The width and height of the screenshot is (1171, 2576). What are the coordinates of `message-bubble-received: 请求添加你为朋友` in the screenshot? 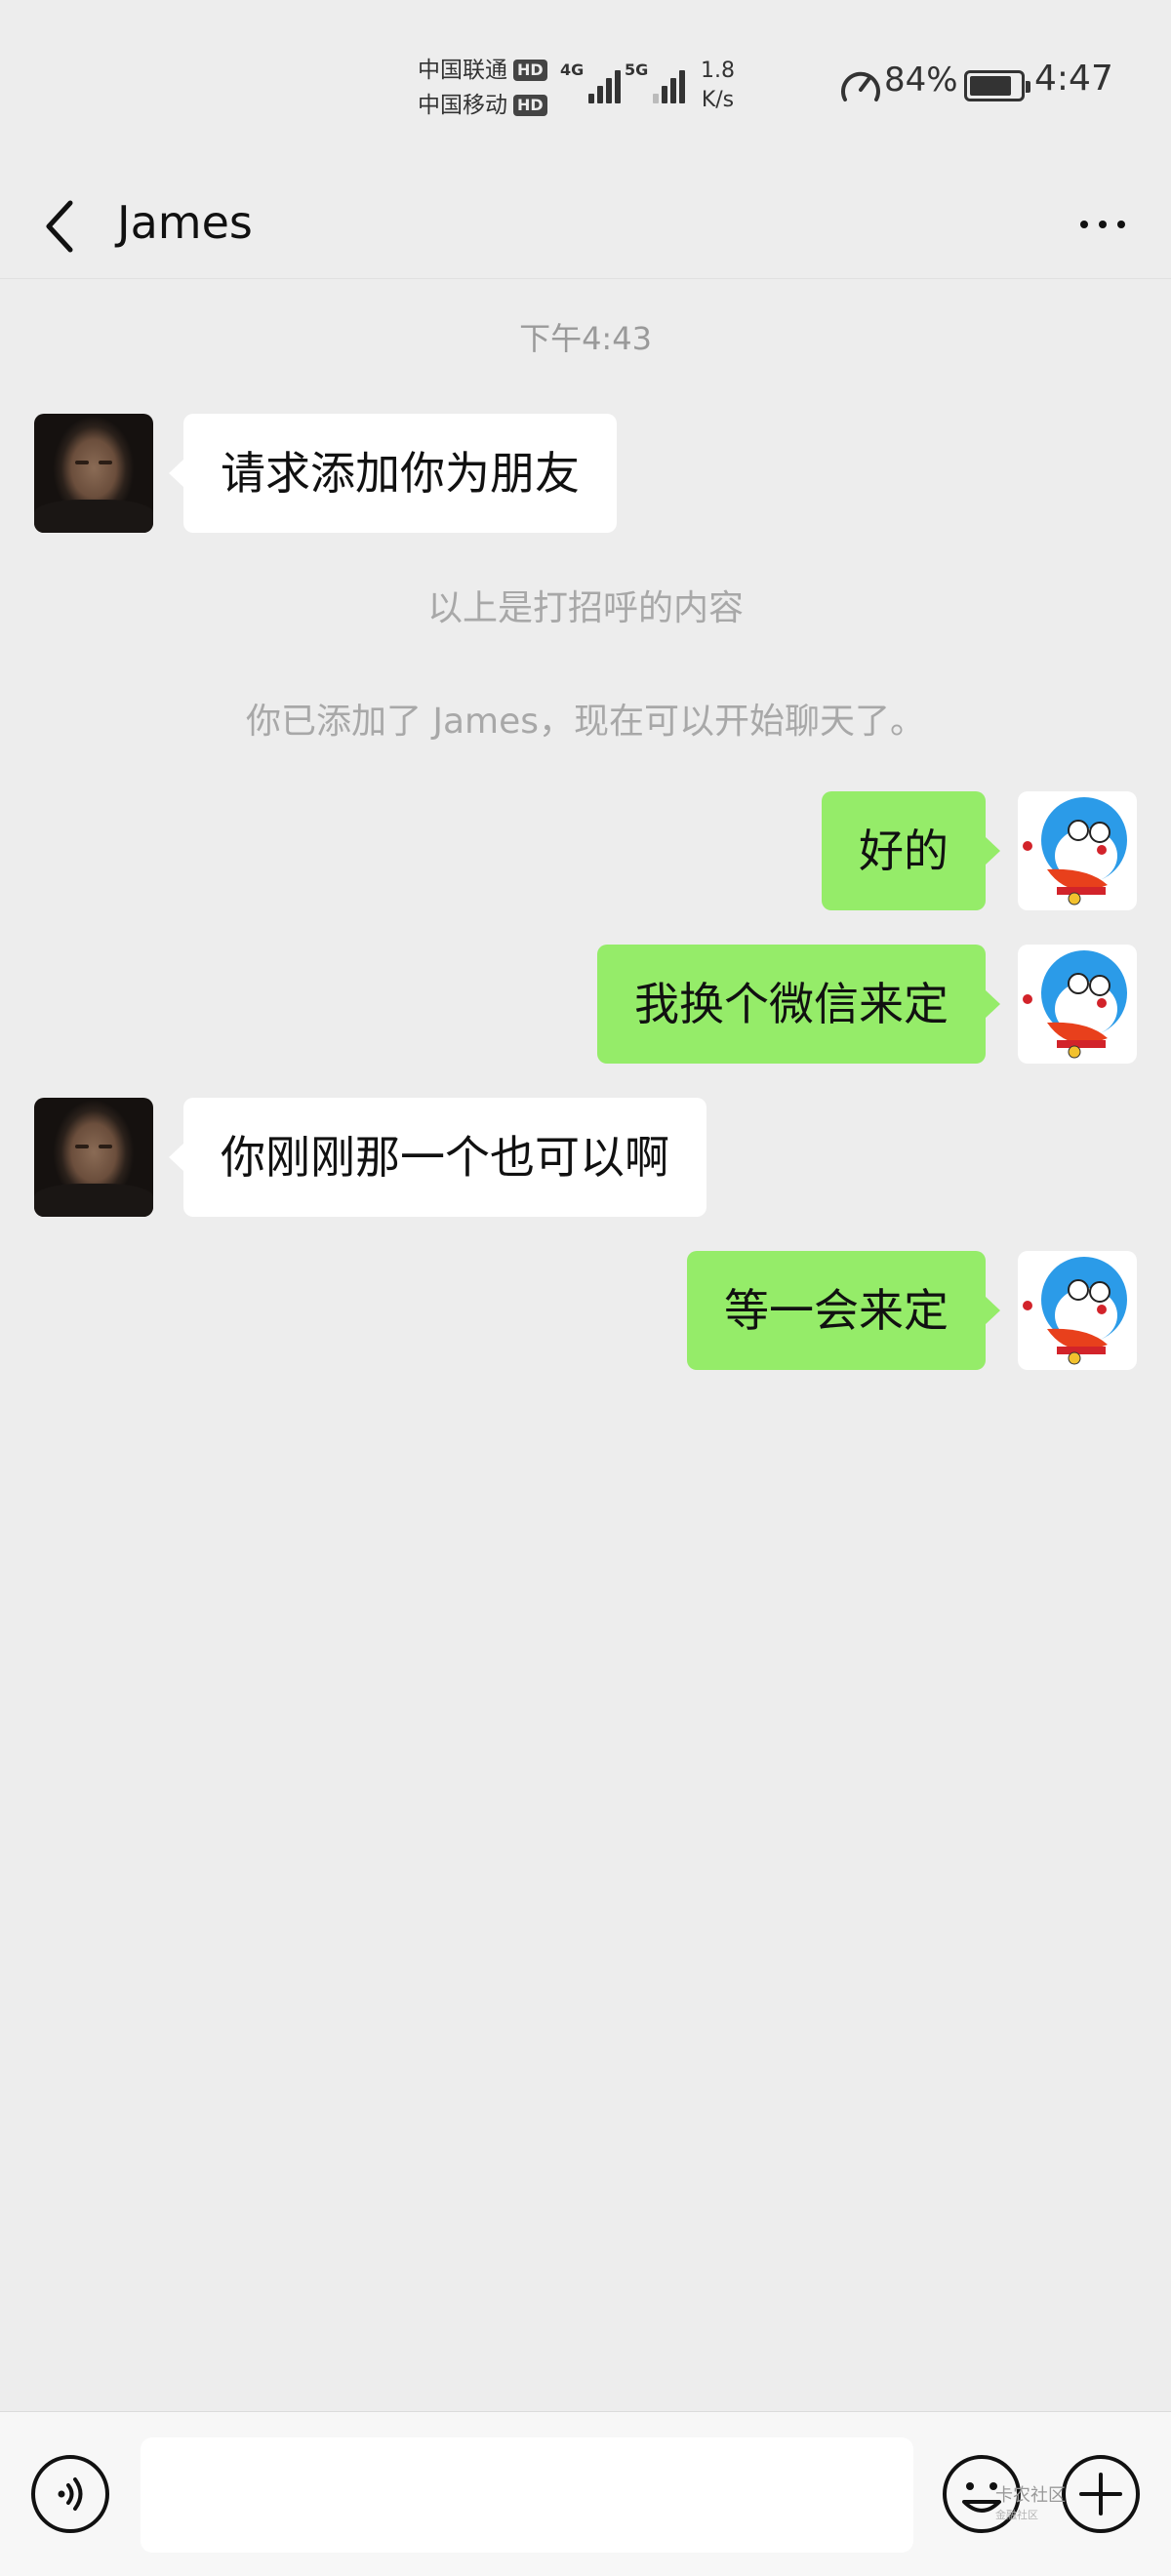 It's located at (393, 473).